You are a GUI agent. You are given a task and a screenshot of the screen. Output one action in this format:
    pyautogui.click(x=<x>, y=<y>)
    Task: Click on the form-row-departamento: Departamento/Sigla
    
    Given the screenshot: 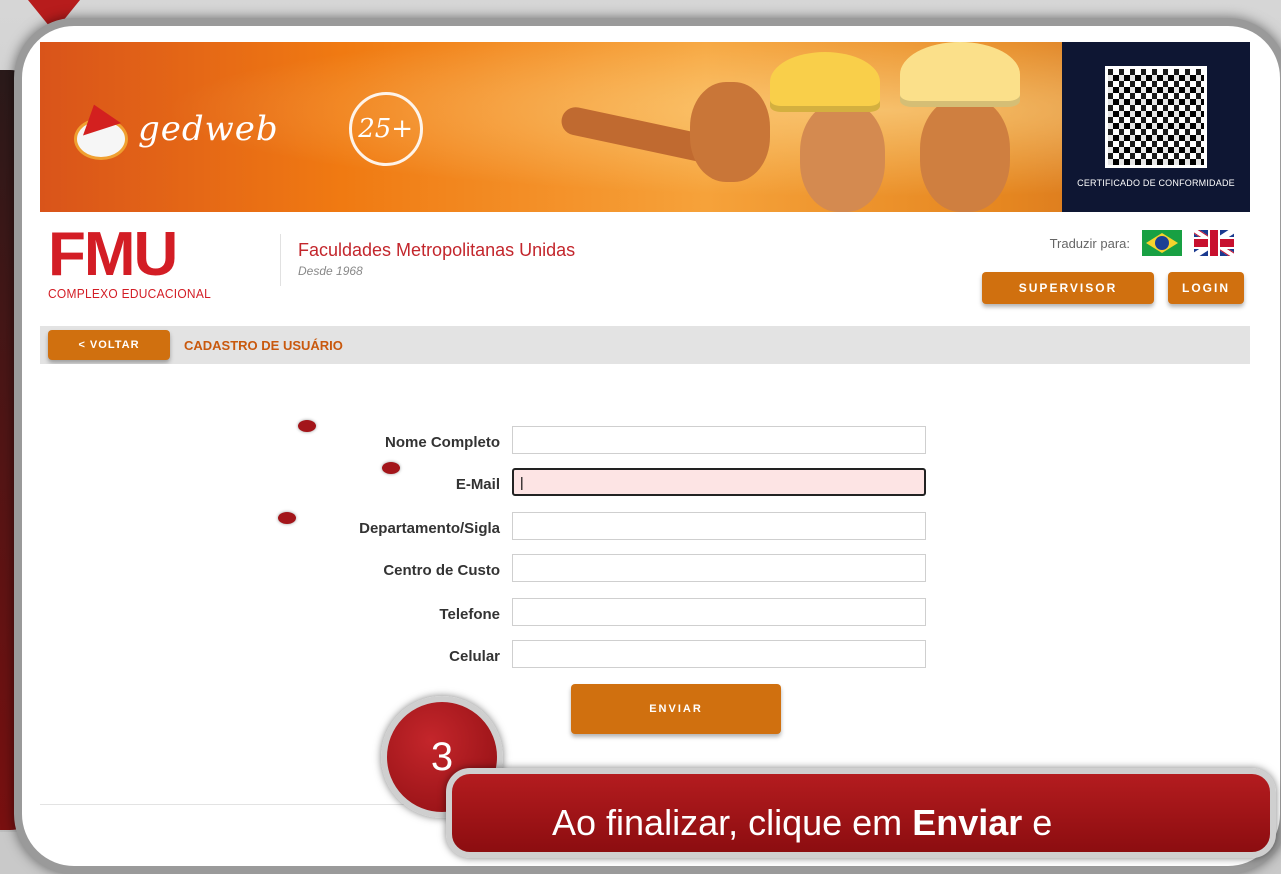 What is the action you would take?
    pyautogui.click(x=645, y=527)
    